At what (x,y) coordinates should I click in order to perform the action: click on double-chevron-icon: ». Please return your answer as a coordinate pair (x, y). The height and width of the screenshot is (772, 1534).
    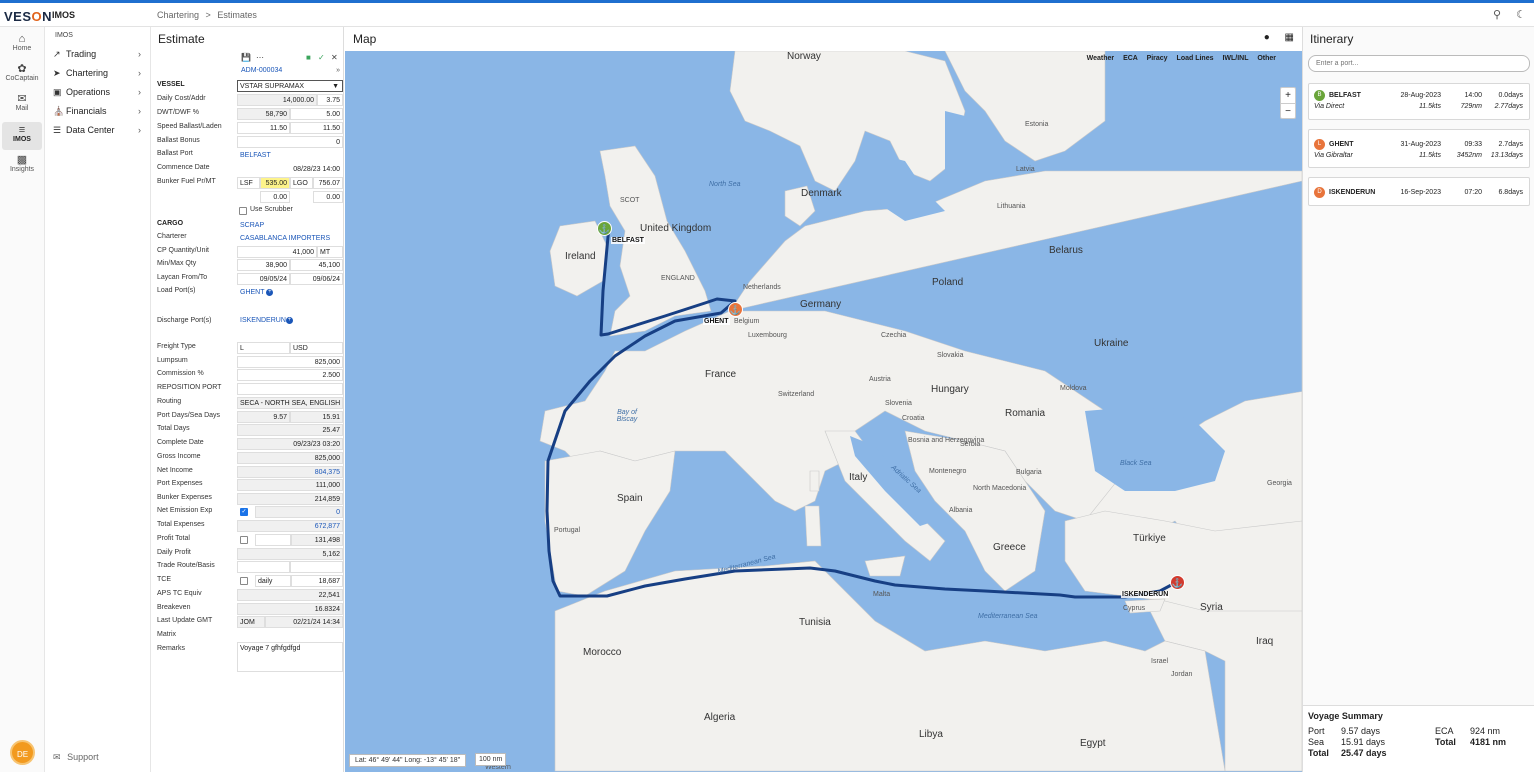
    Looking at the image, I should click on (338, 70).